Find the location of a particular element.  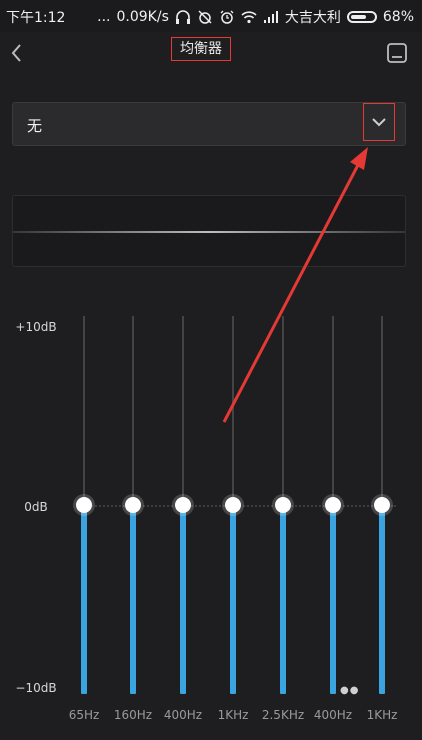

save-button is located at coordinates (397, 53).